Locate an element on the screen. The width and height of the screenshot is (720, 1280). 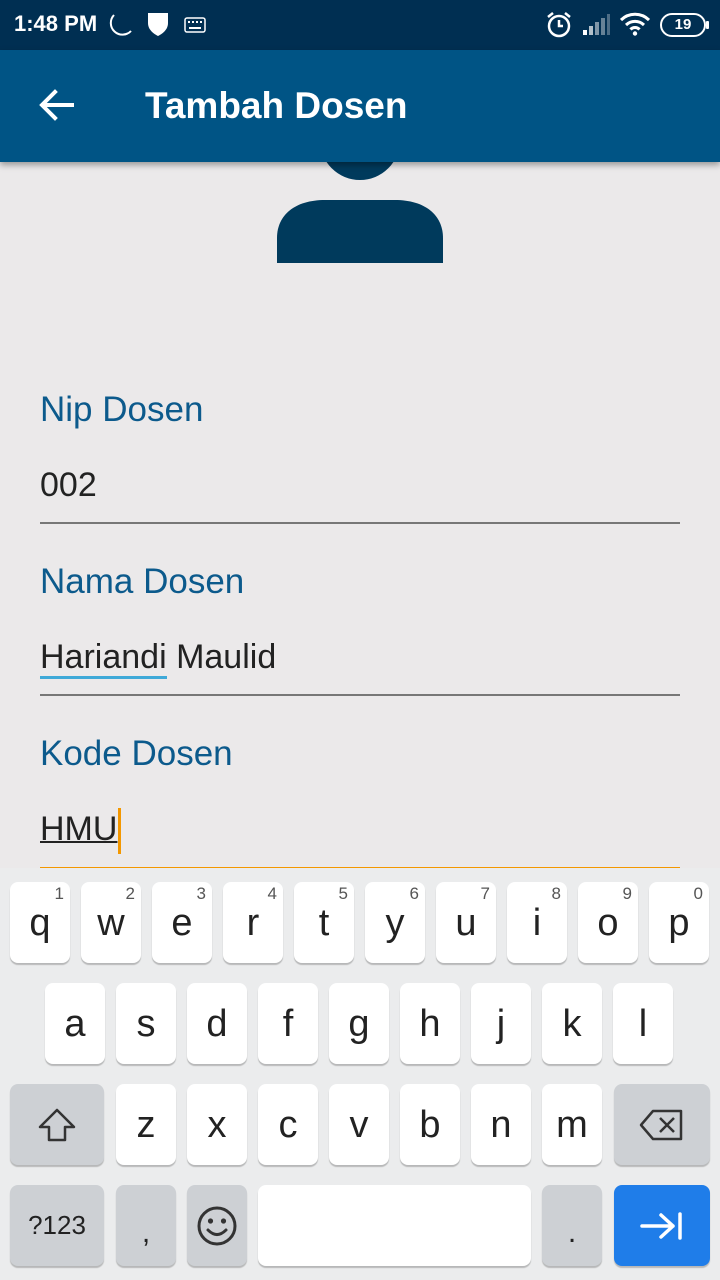
key-s: s is located at coordinates (146, 1023).